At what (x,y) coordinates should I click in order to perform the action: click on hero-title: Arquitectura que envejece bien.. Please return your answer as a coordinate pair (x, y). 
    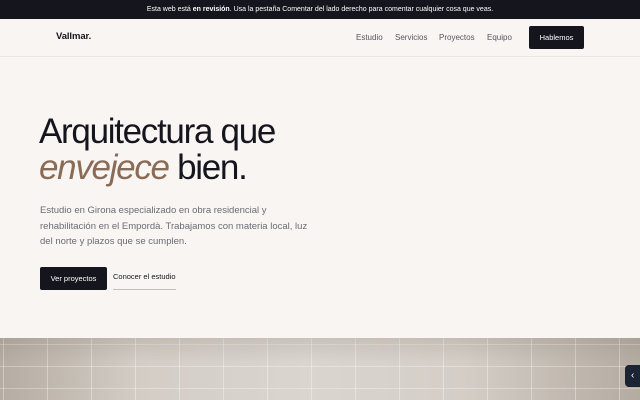
    Looking at the image, I should click on (157, 149).